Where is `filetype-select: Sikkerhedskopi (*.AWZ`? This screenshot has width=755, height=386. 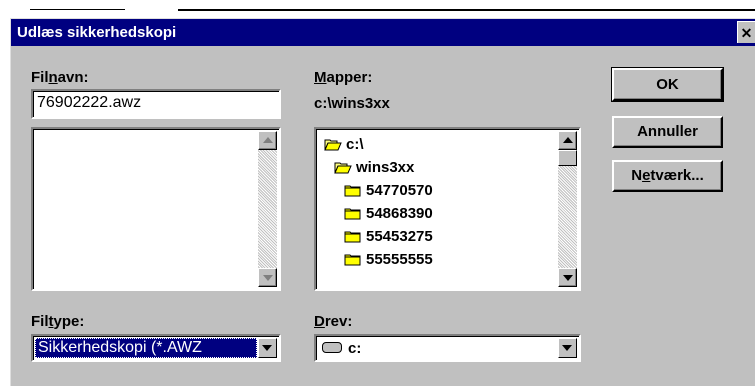 filetype-select: Sikkerhedskopi (*.AWZ is located at coordinates (156, 348).